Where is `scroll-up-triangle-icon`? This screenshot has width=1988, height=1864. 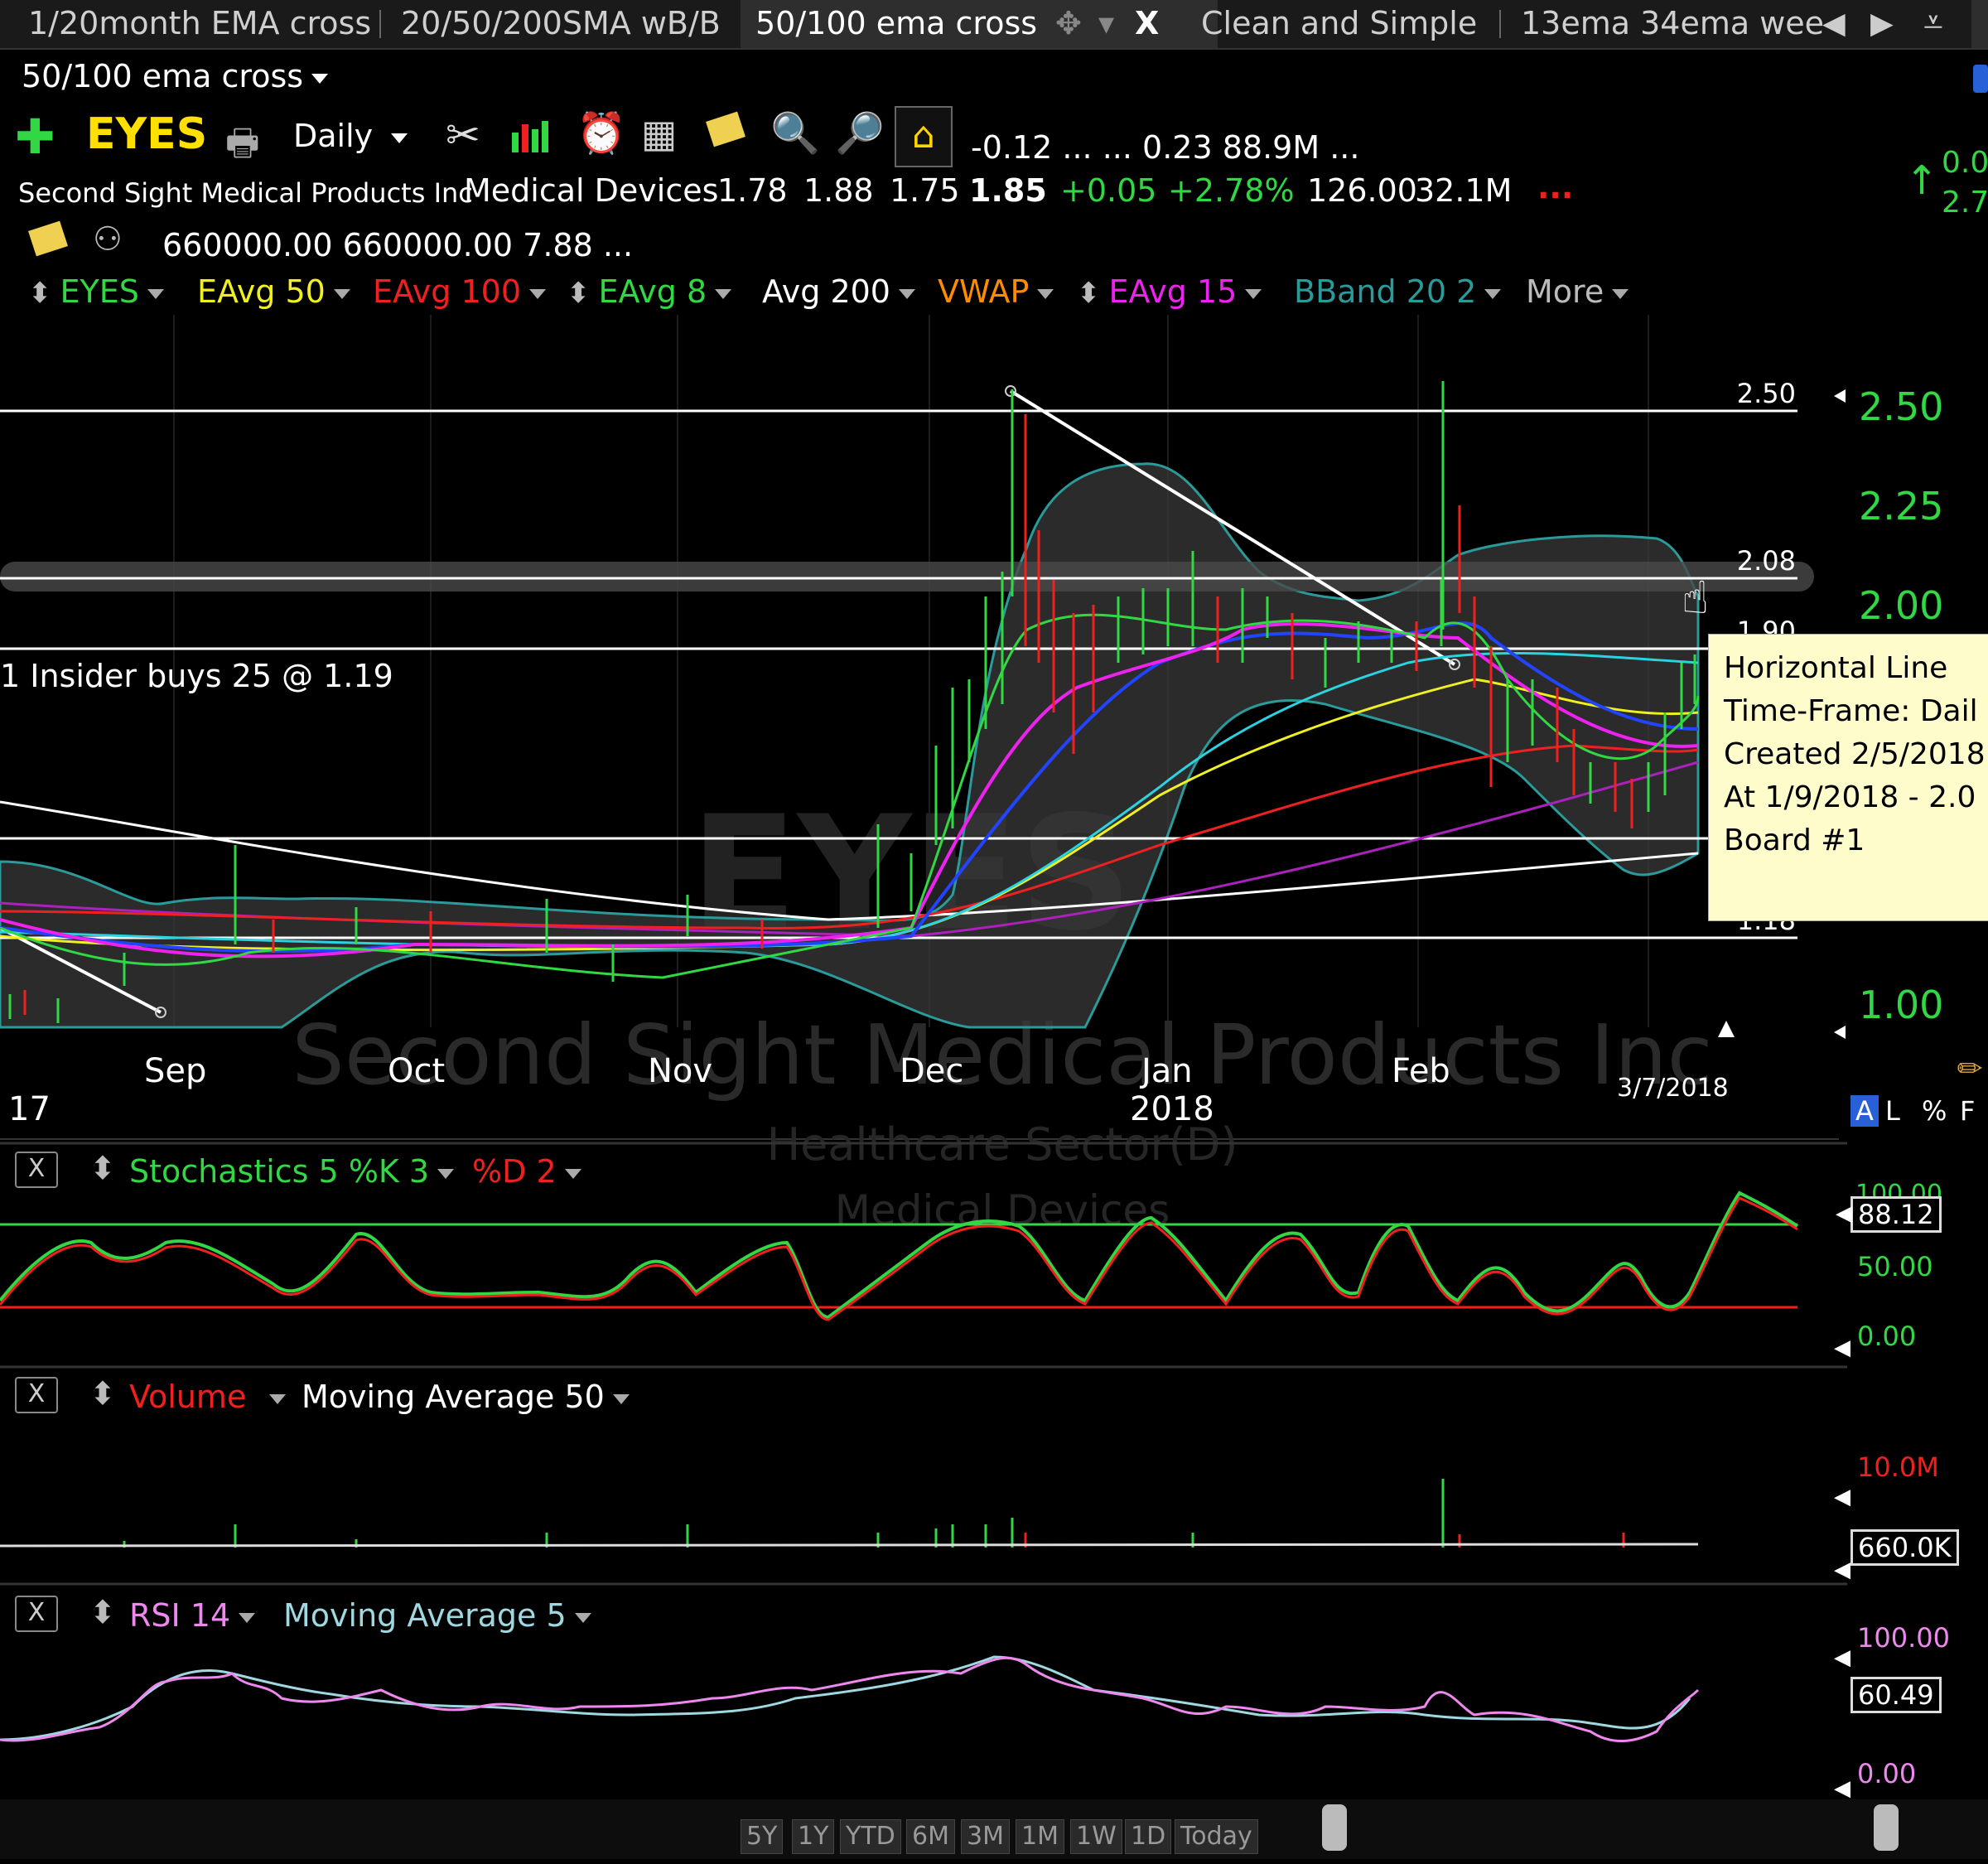
scroll-up-triangle-icon is located at coordinates (1726, 1029).